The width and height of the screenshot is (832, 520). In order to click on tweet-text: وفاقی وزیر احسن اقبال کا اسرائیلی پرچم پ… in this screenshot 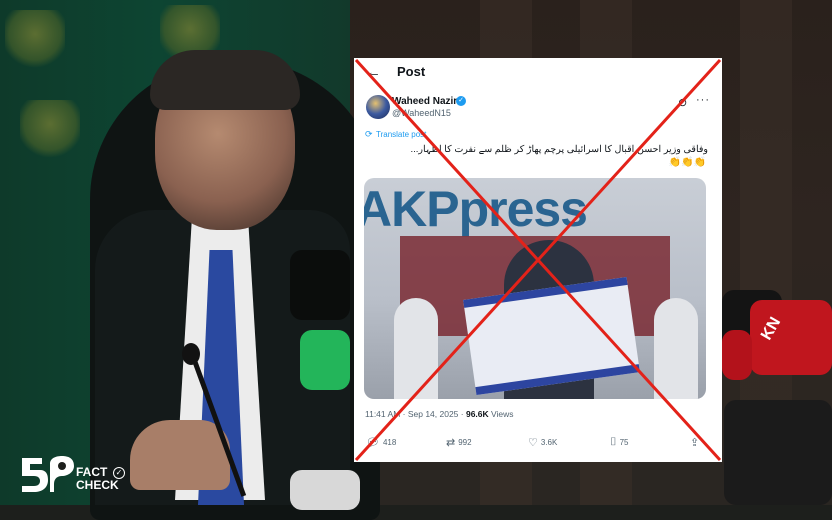, I will do `click(559, 149)`.